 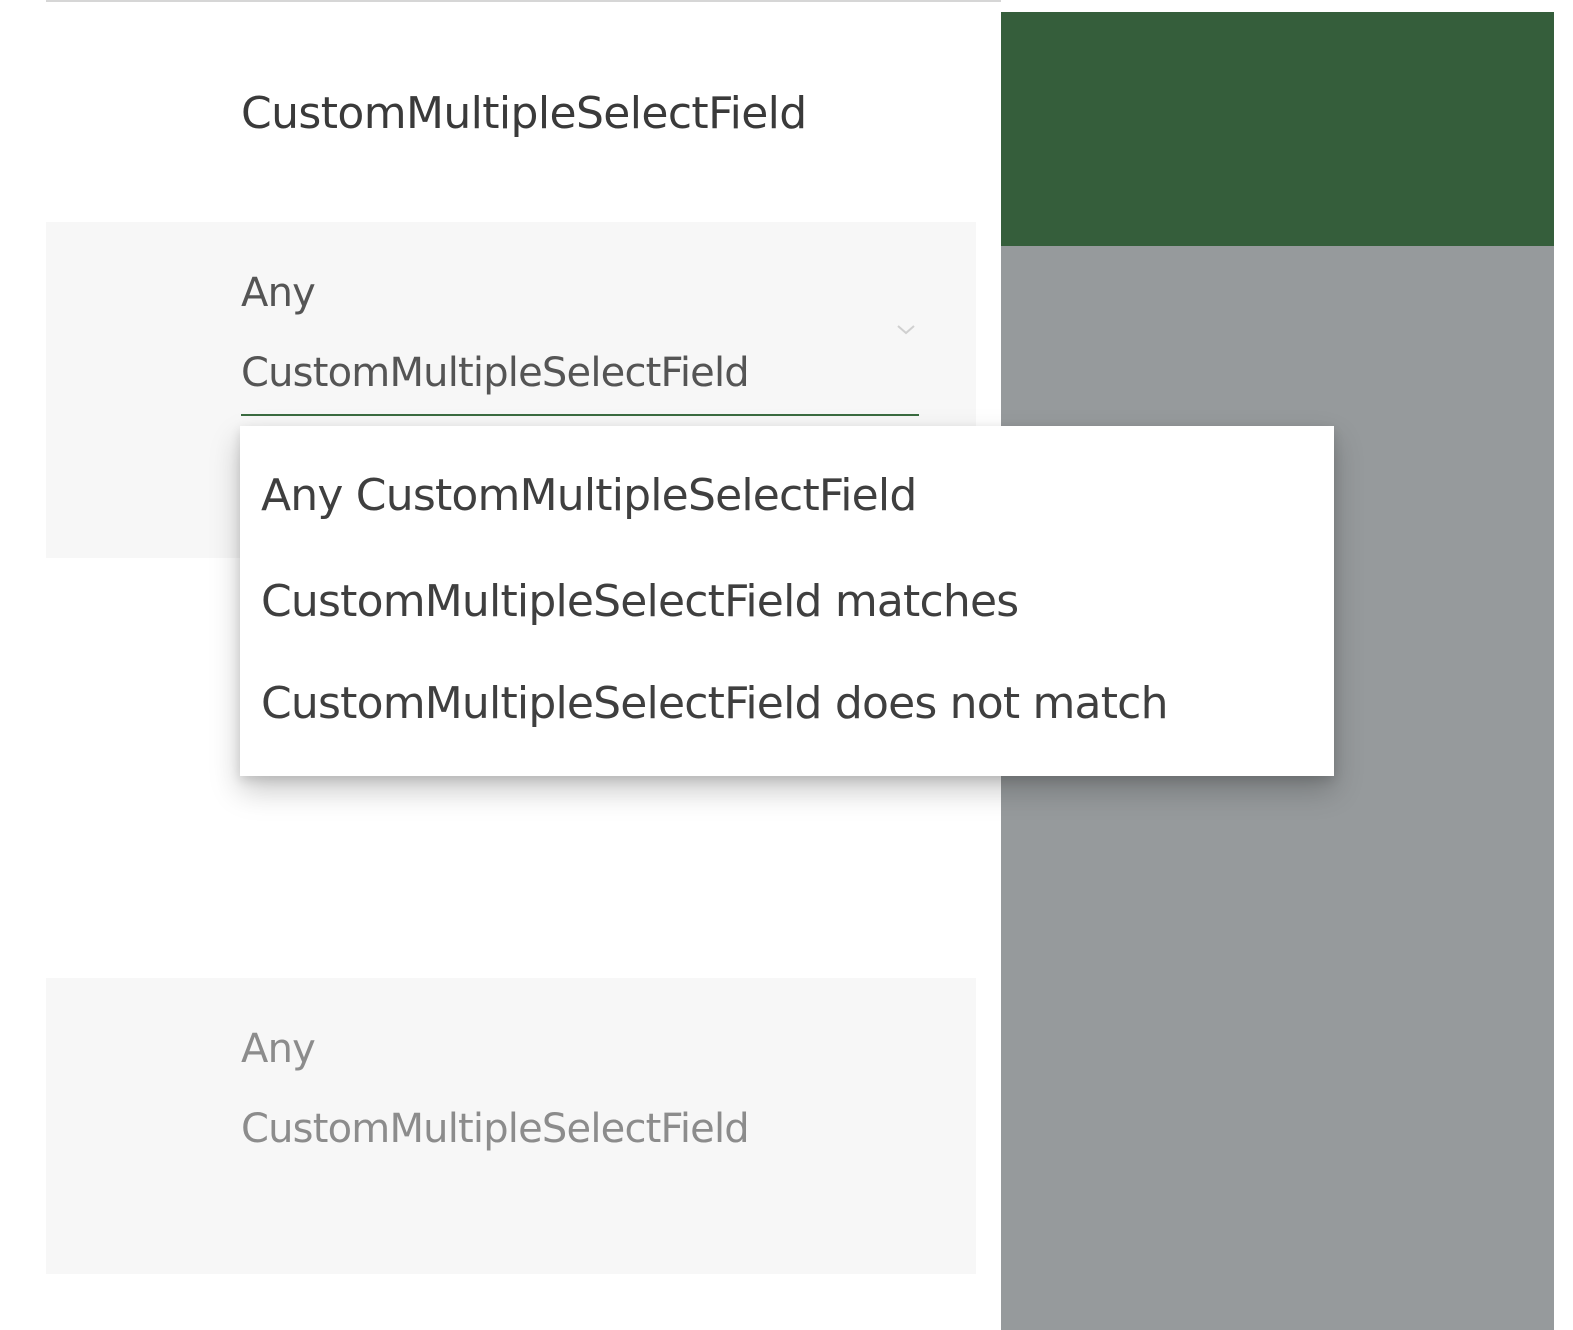 What do you see at coordinates (580, 342) in the screenshot?
I see `custom-multiple-select-dropdown: Any CustomMultipleSelectField` at bounding box center [580, 342].